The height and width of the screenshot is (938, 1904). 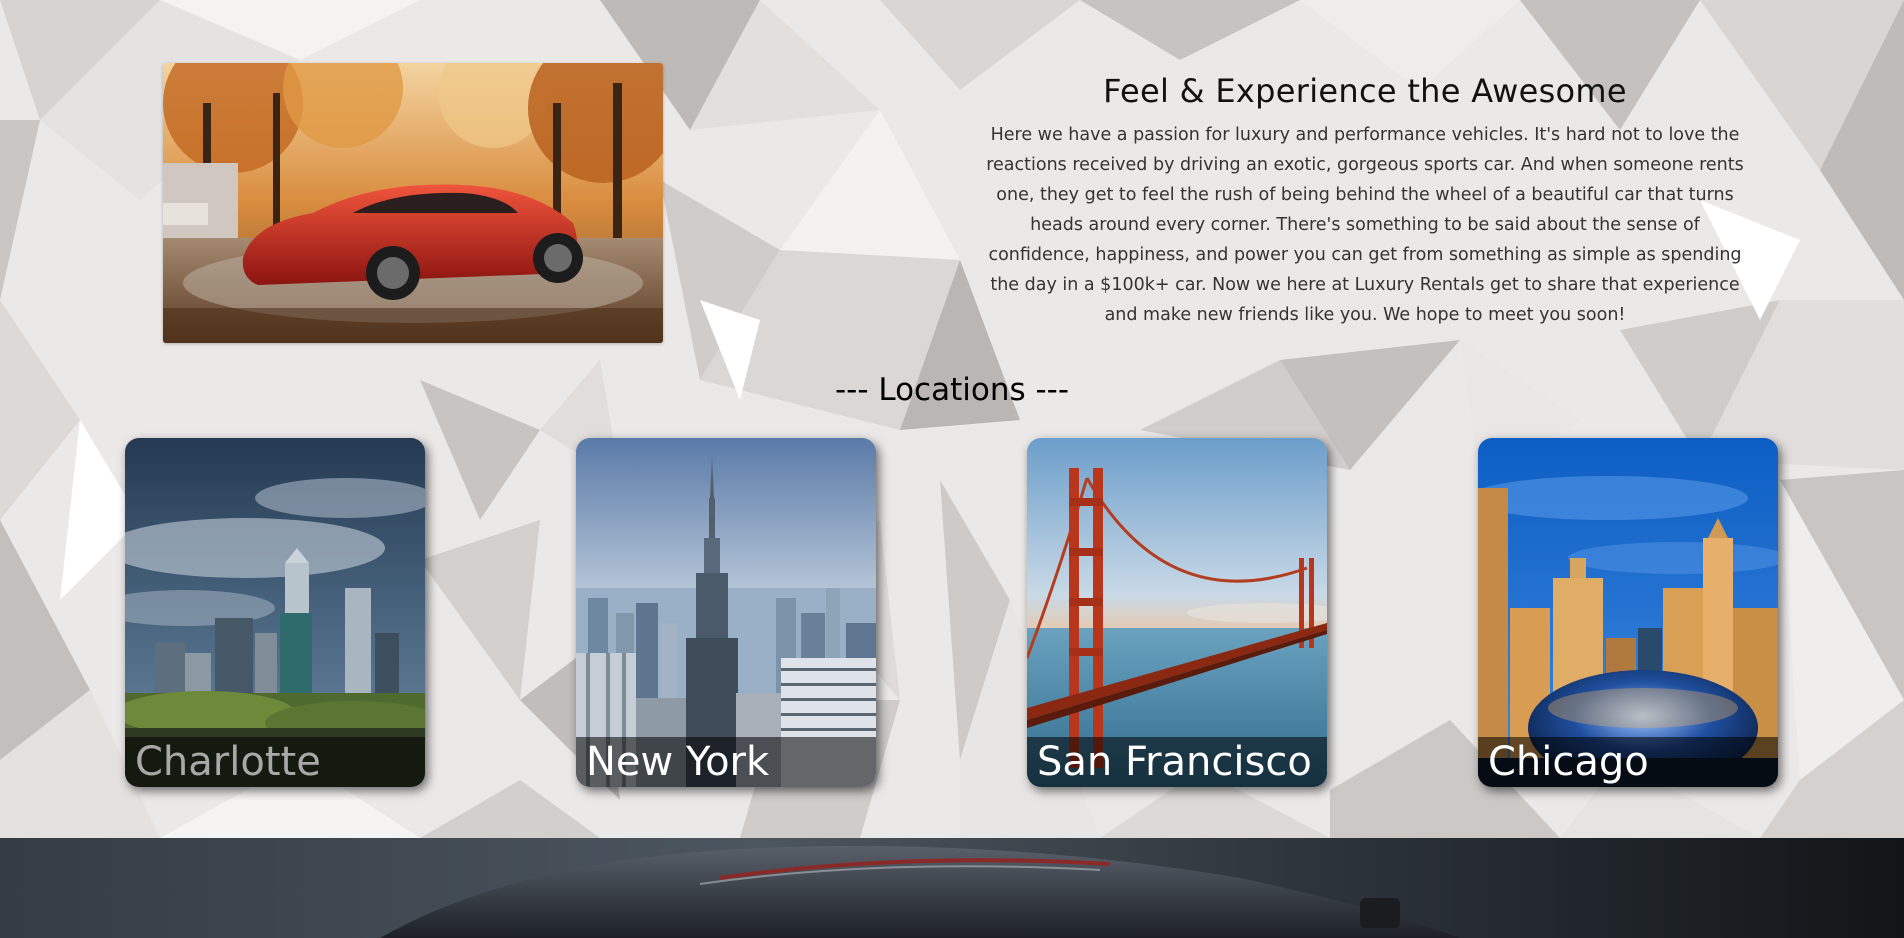 I want to click on location-caption: San Francisco, so click(x=1177, y=762).